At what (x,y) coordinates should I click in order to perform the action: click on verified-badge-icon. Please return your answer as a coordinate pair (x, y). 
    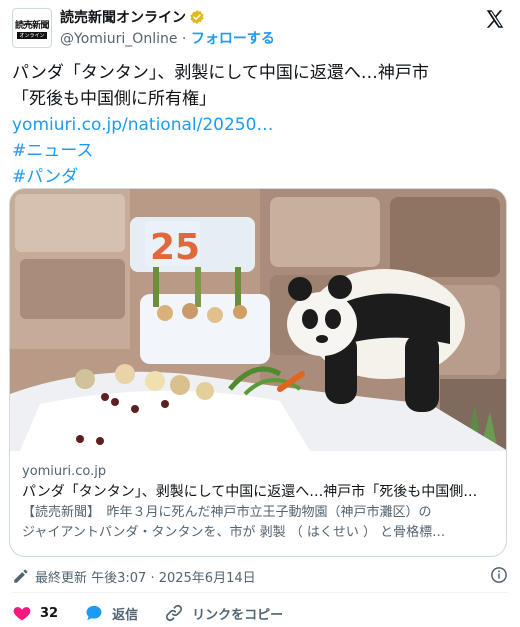
    Looking at the image, I should click on (197, 17).